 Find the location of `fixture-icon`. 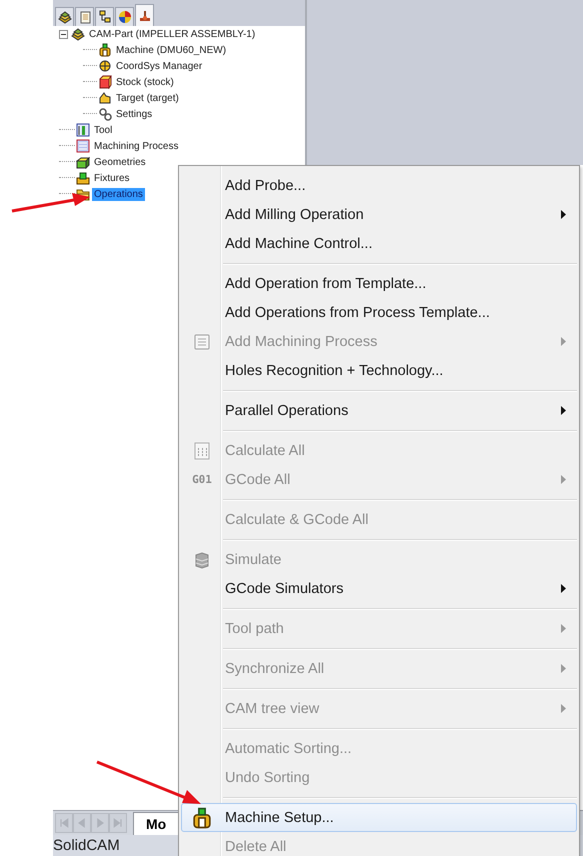

fixture-icon is located at coordinates (83, 178).